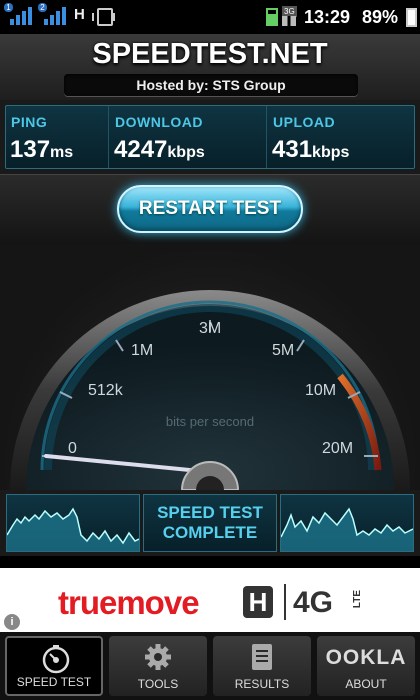  What do you see at coordinates (283, 350) in the screenshot?
I see `gauge-label-5m: 5M` at bounding box center [283, 350].